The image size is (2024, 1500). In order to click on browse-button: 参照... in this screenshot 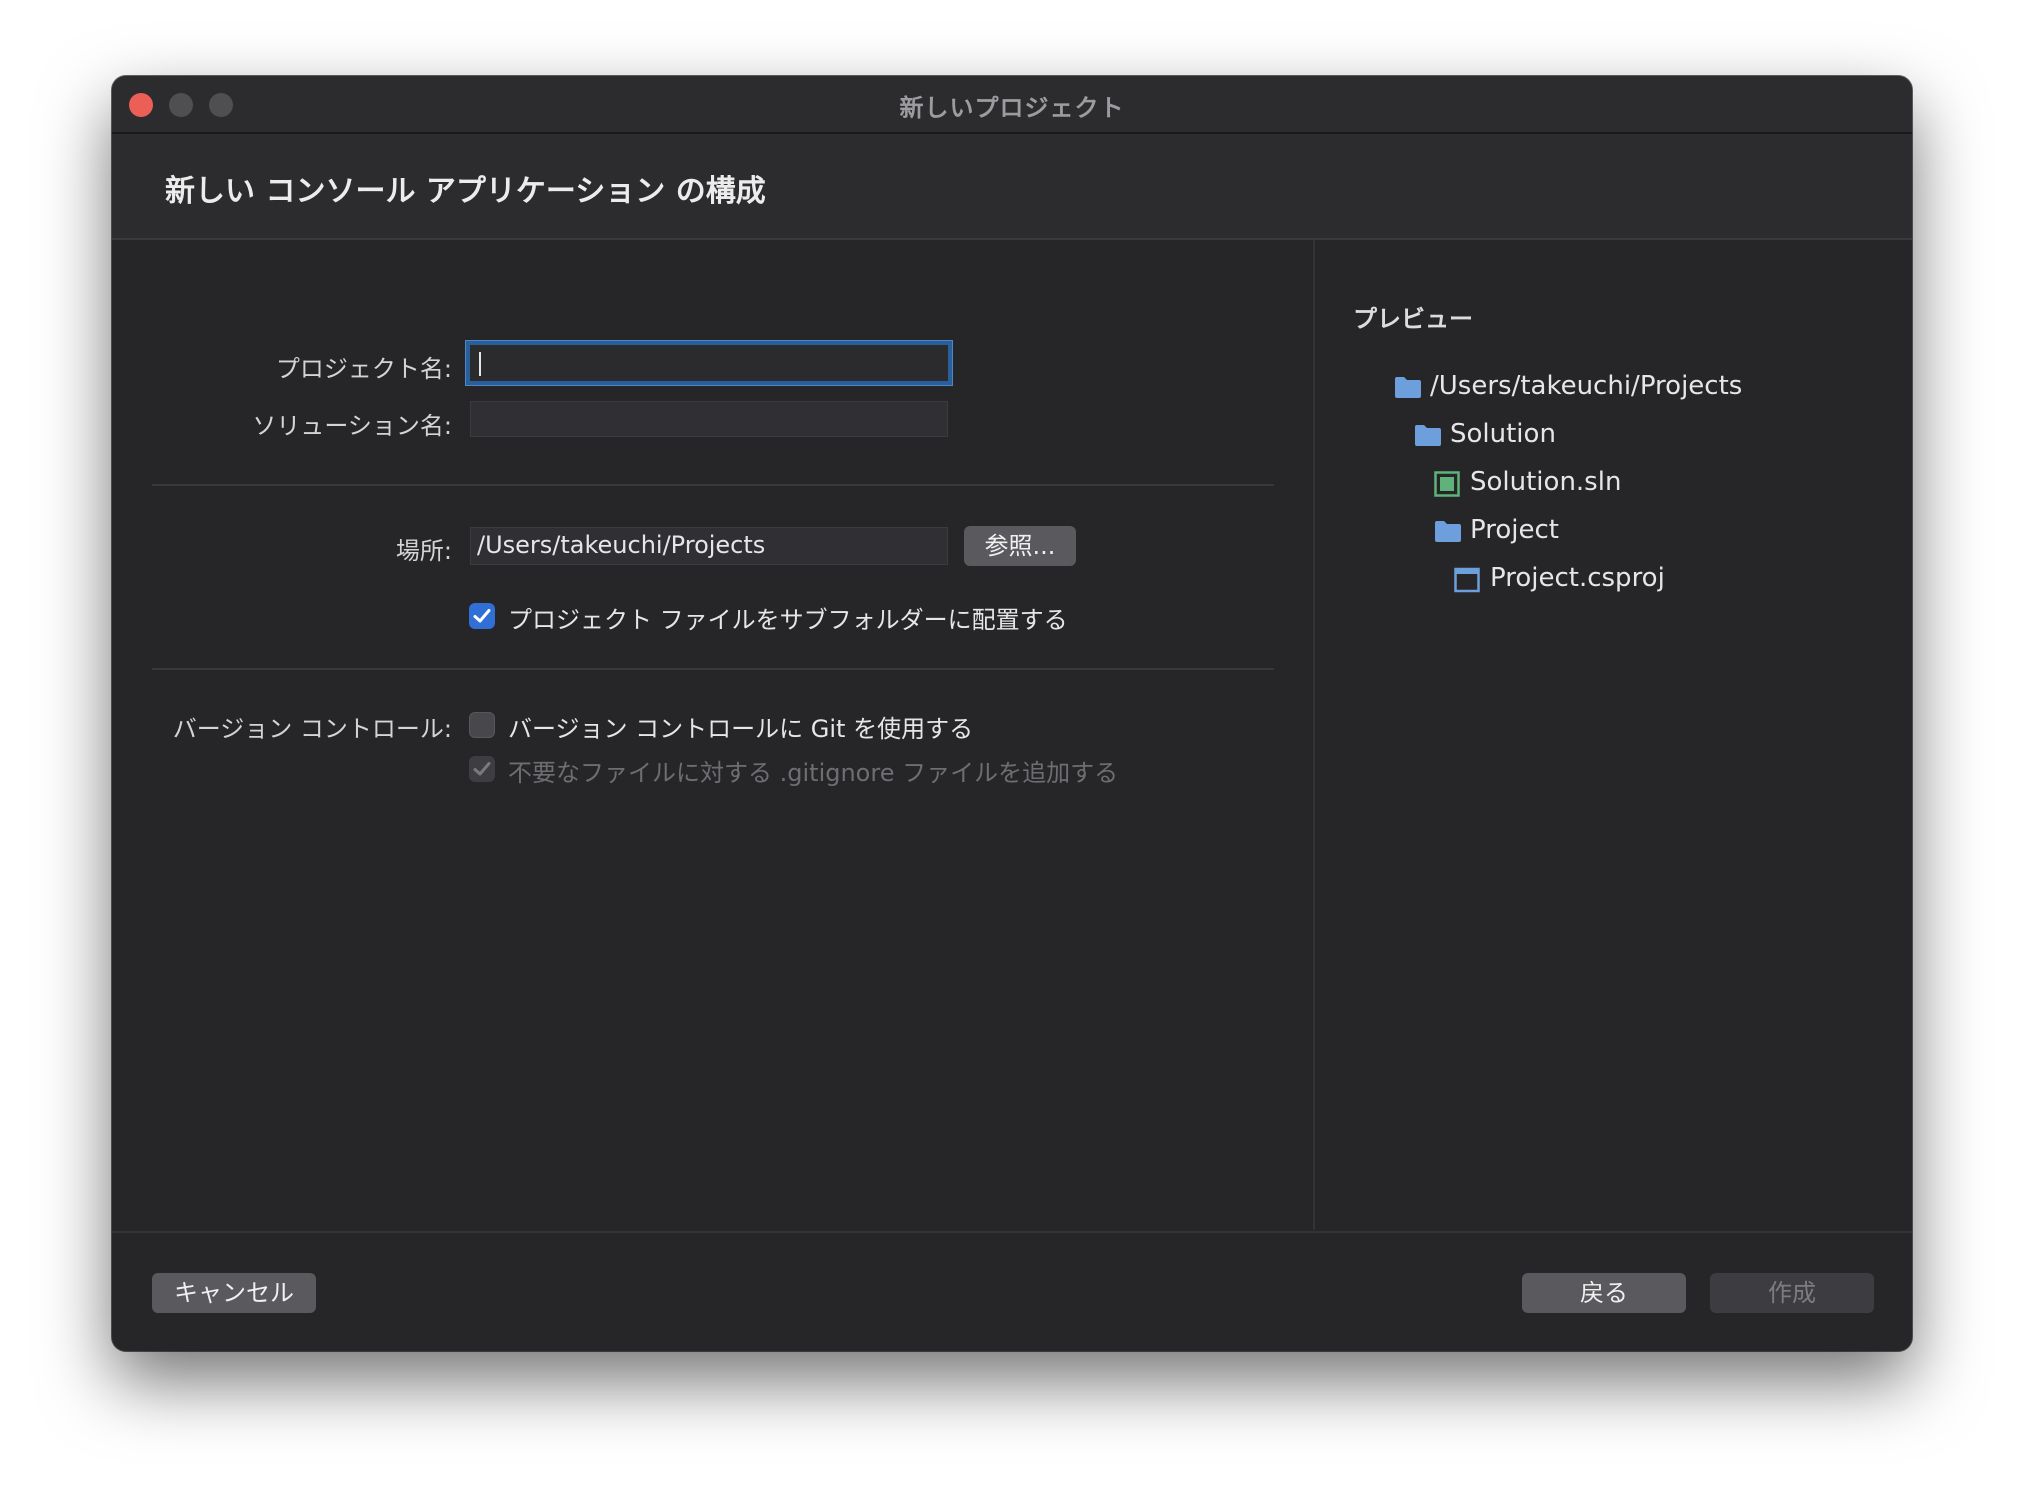, I will do `click(1020, 546)`.